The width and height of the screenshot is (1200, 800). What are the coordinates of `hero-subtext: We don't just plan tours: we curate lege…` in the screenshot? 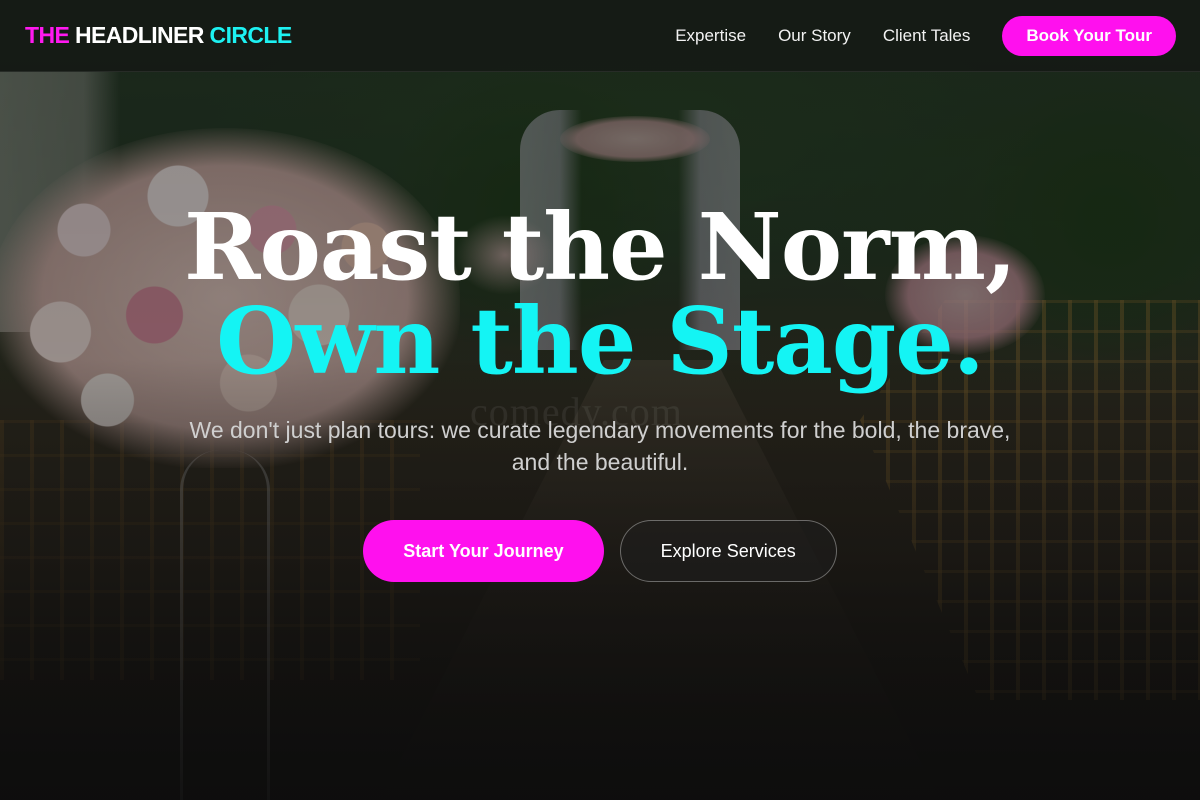 It's located at (600, 446).